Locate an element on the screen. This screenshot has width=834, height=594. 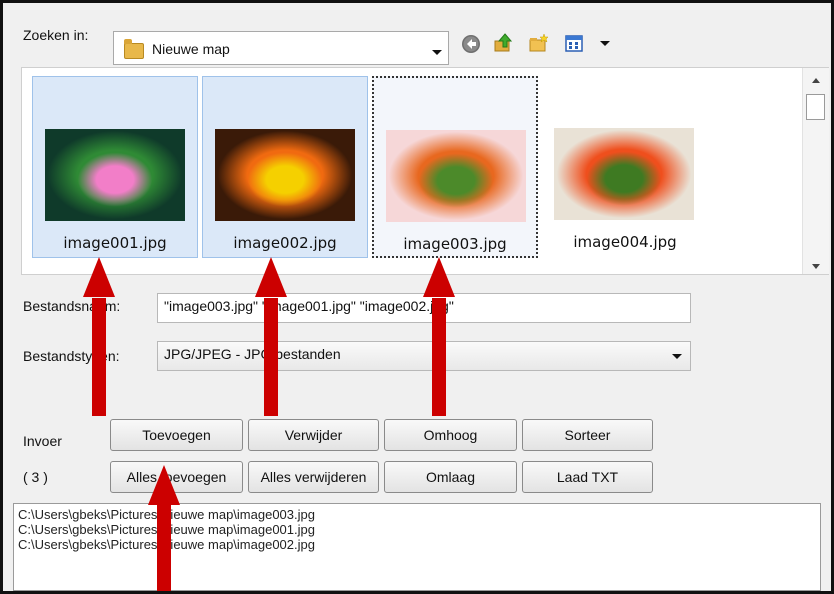
remove-button: Verwijder is located at coordinates (313, 435).